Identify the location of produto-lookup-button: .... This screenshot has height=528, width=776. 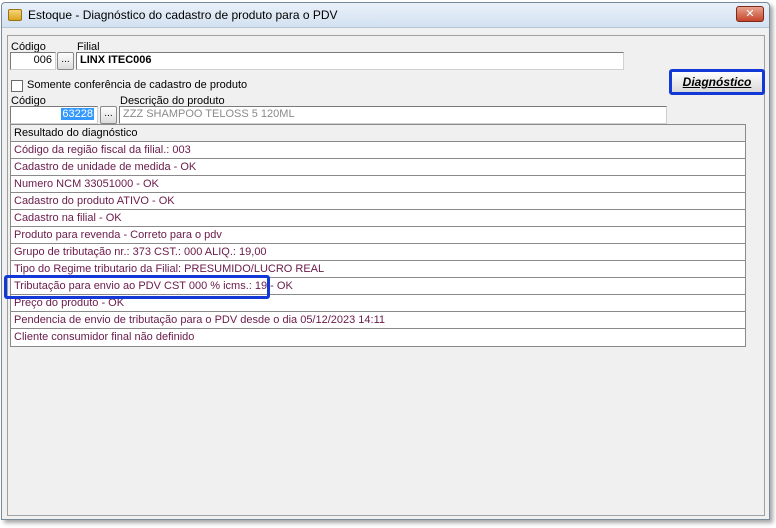
(108, 115).